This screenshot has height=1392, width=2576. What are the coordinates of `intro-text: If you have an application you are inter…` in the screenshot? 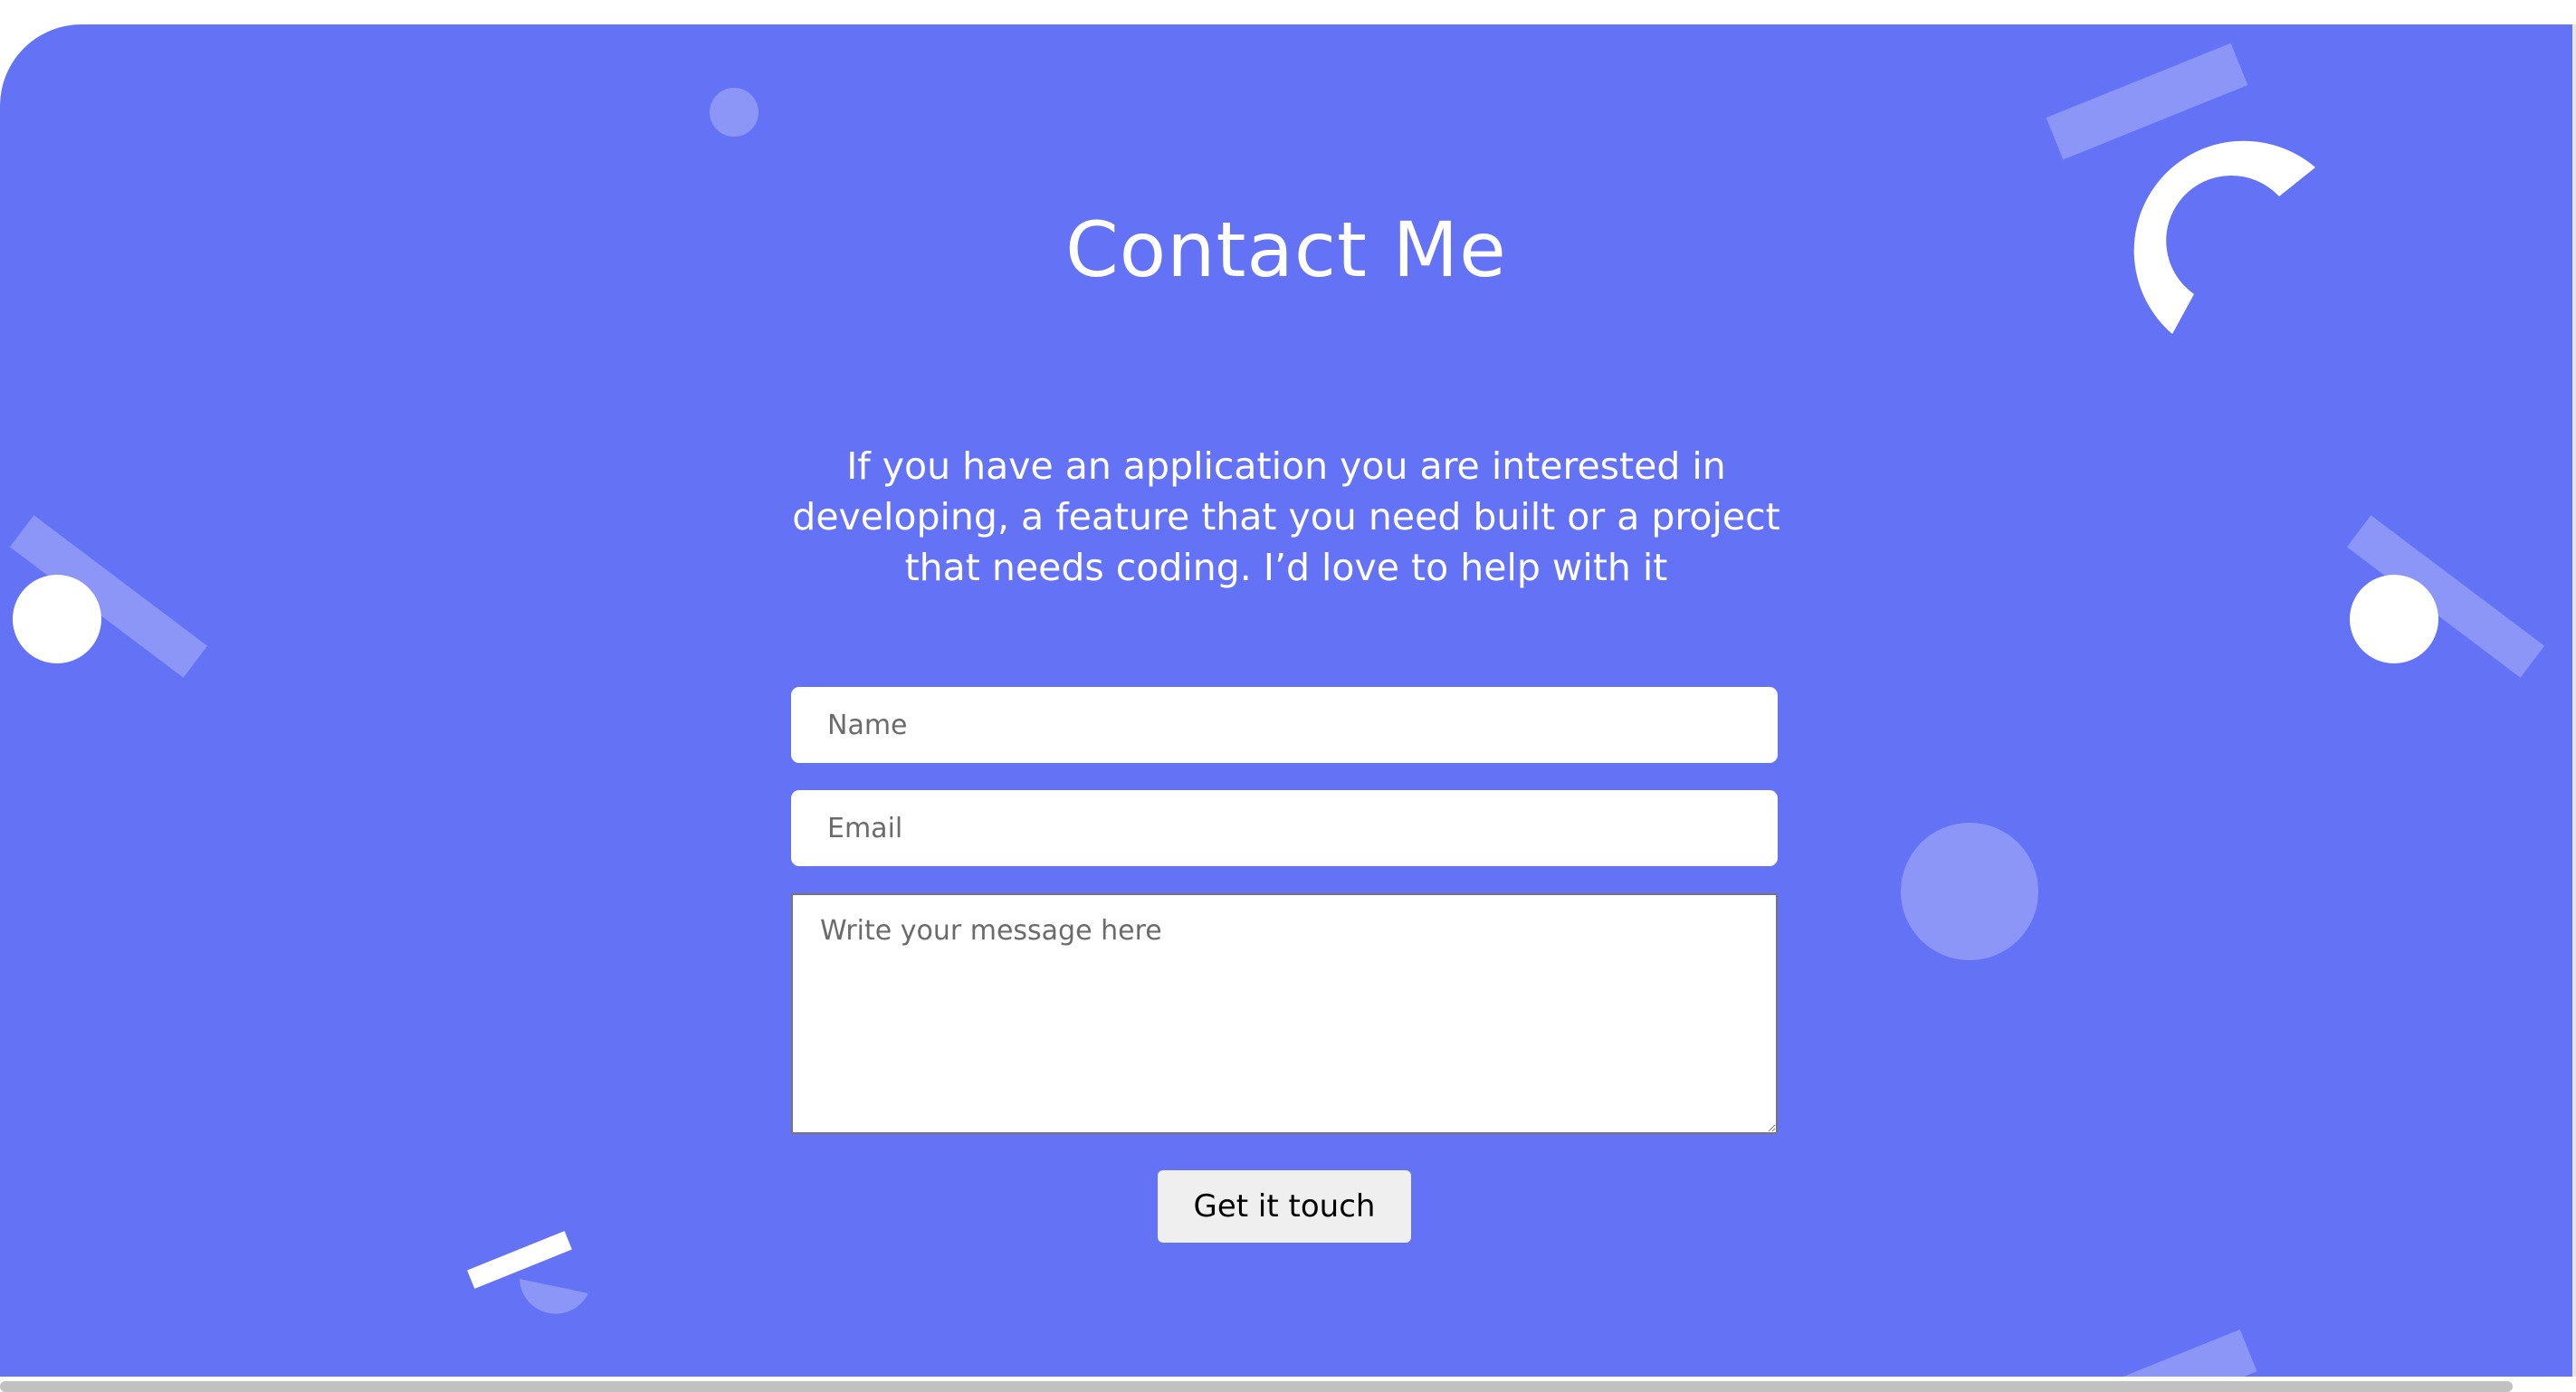 It's located at (1286, 516).